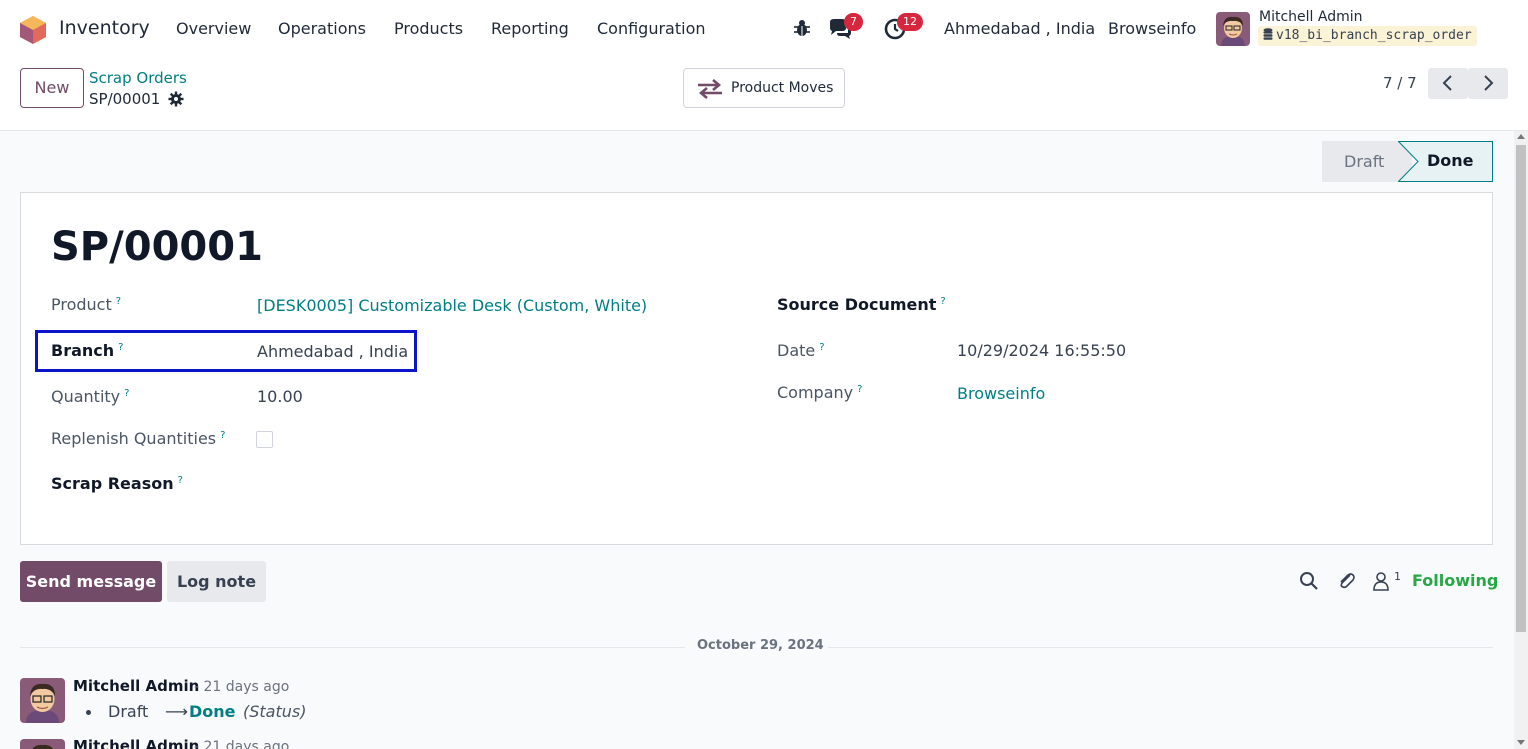 Image resolution: width=1528 pixels, height=749 pixels. I want to click on tracking-old-value: Draft, so click(128, 711).